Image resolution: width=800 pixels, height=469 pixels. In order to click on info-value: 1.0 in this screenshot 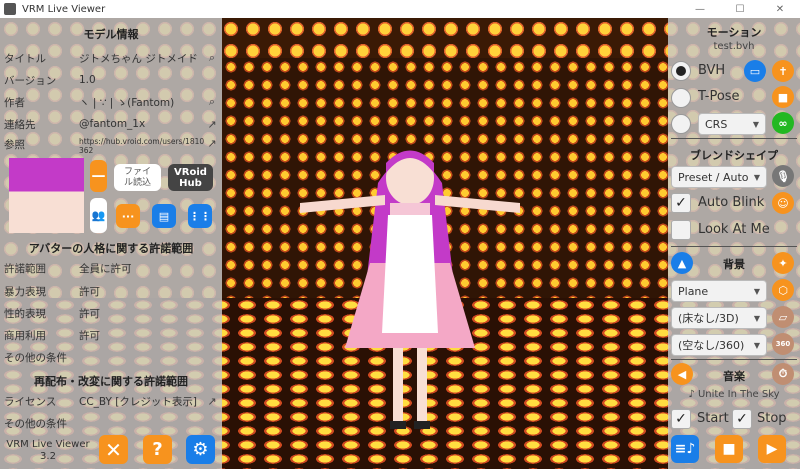, I will do `click(87, 80)`.